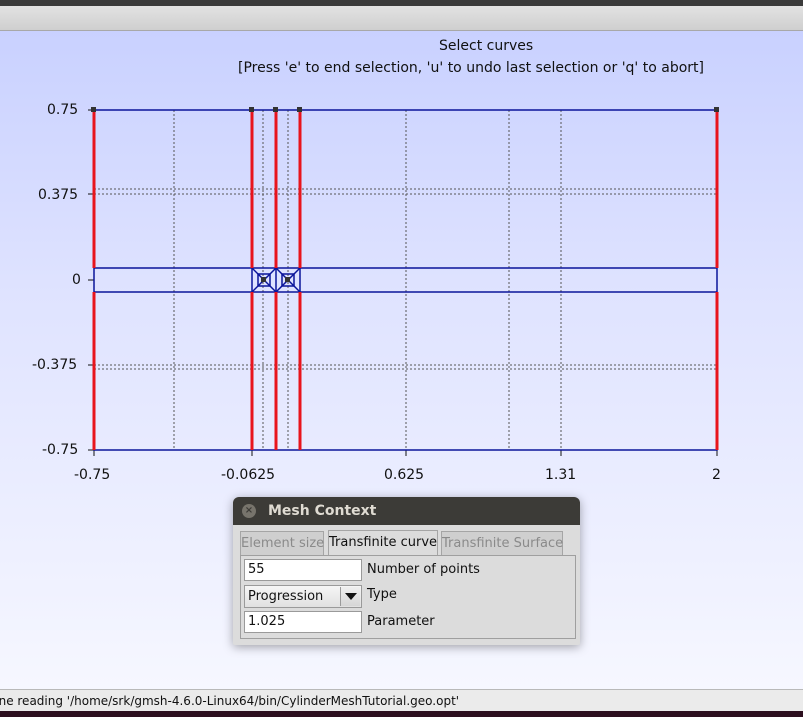 The height and width of the screenshot is (717, 803). What do you see at coordinates (282, 543) in the screenshot?
I see `tab-element-size: Element size` at bounding box center [282, 543].